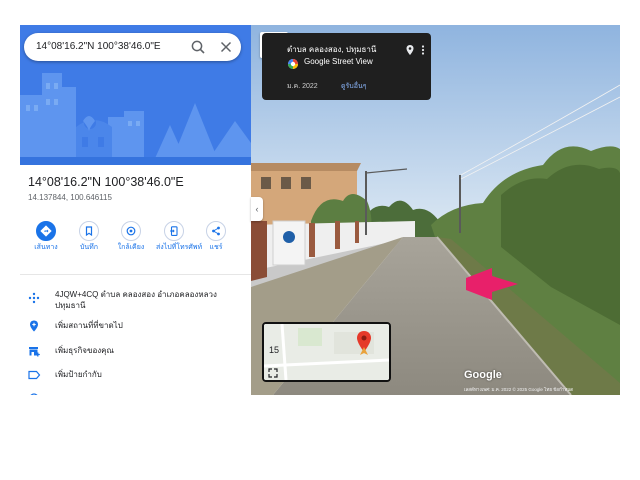 Image resolution: width=640 pixels, height=480 pixels. What do you see at coordinates (216, 247) in the screenshot?
I see `share-label: แชร์` at bounding box center [216, 247].